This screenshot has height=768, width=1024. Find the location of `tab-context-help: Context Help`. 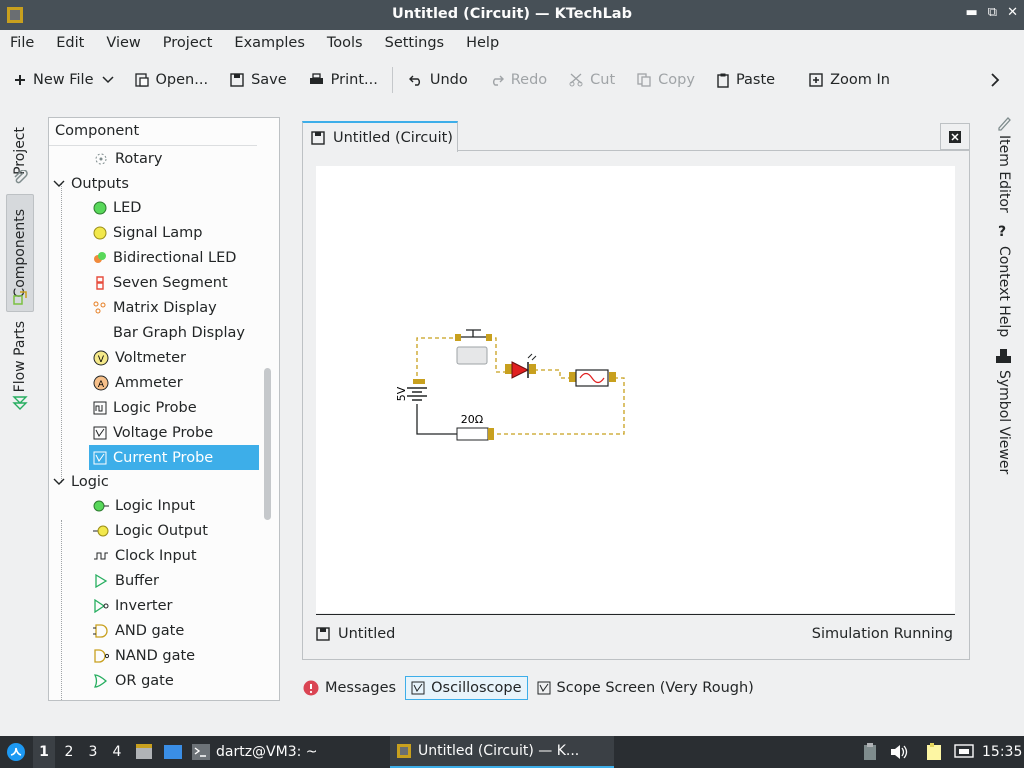

tab-context-help: Context Help is located at coordinates (1004, 292).